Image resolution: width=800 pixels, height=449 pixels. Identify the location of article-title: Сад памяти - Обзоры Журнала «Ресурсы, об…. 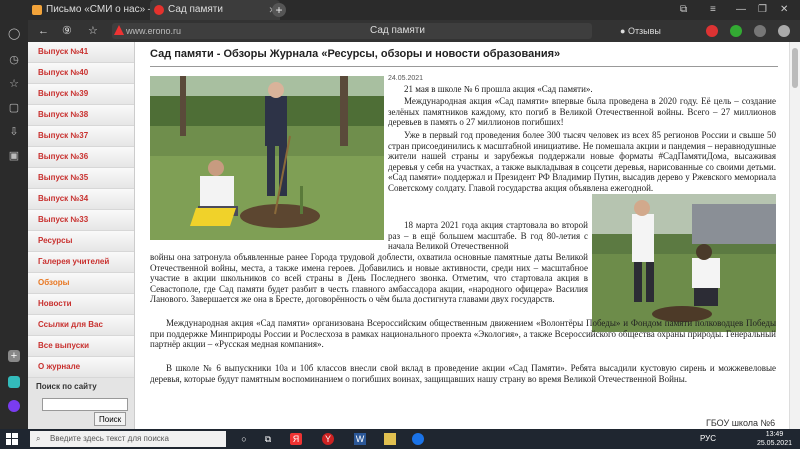
(355, 54).